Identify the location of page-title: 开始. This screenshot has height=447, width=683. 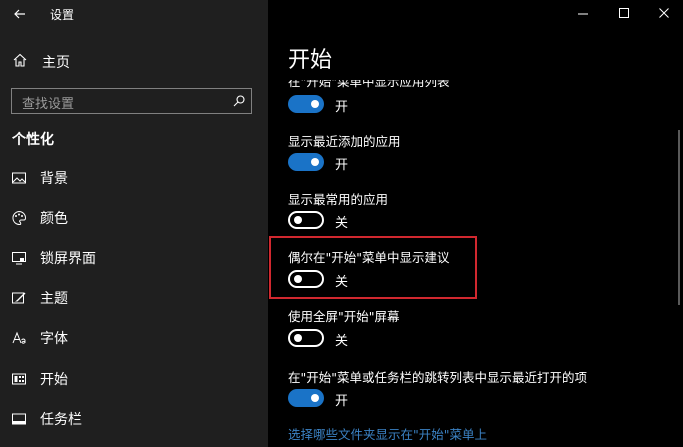
(310, 60).